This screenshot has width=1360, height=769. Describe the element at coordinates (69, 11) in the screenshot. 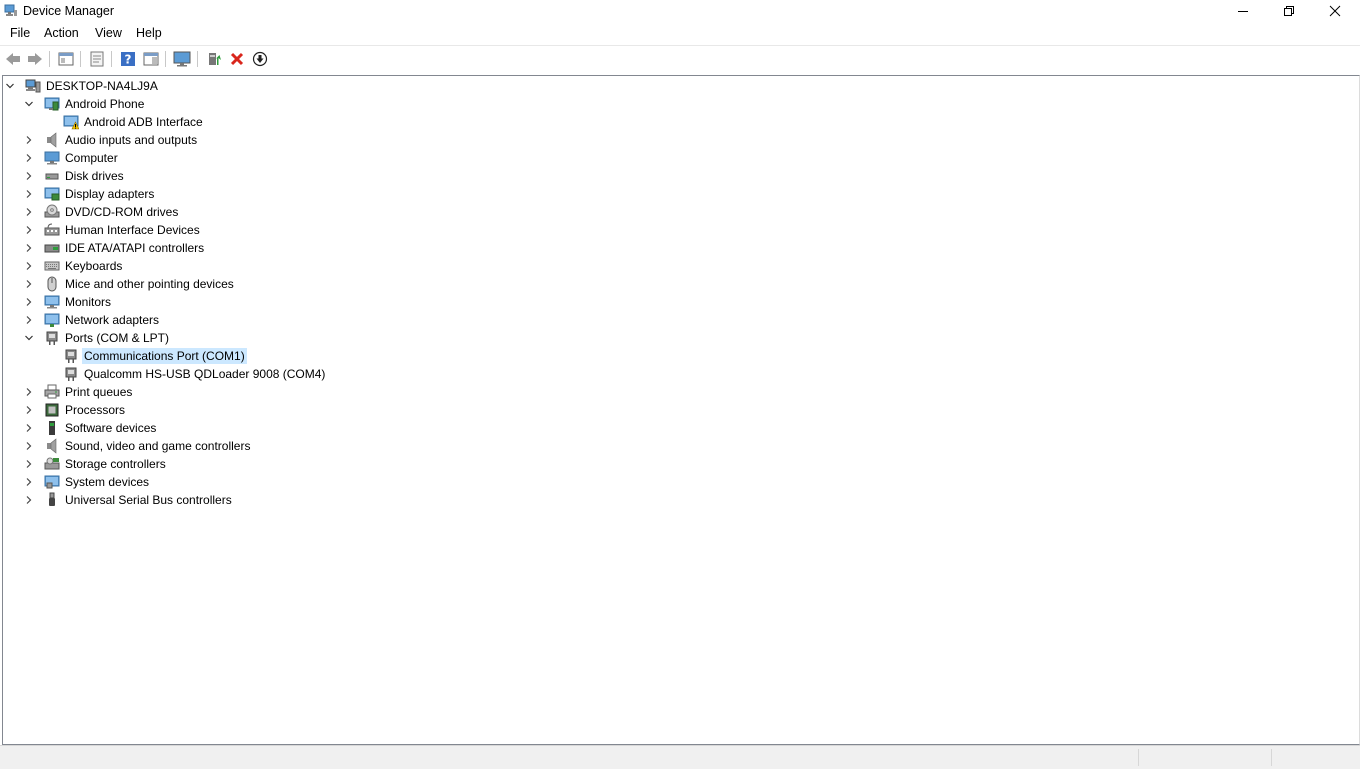

I see `window-title: Device Manager` at that location.